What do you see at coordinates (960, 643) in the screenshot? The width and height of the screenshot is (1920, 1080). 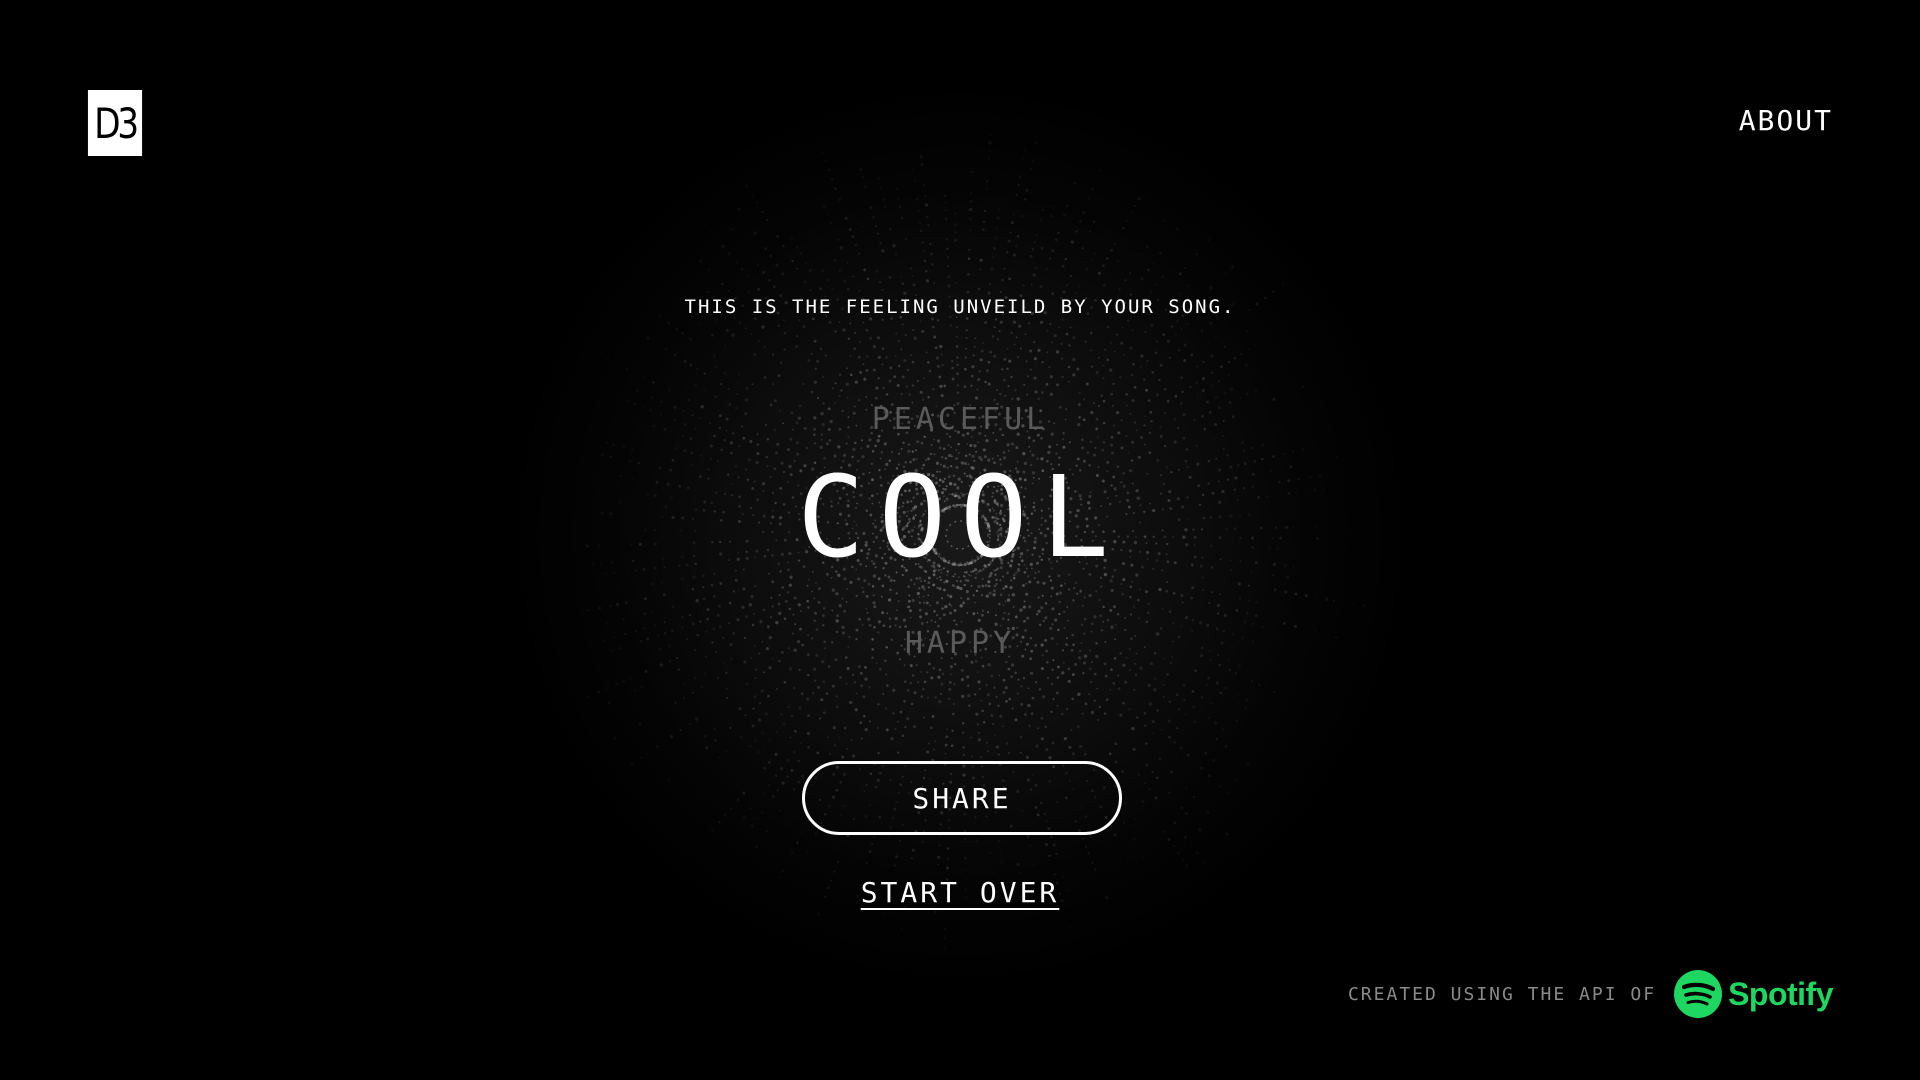 I see `mood-secondary-below: HAPPY` at bounding box center [960, 643].